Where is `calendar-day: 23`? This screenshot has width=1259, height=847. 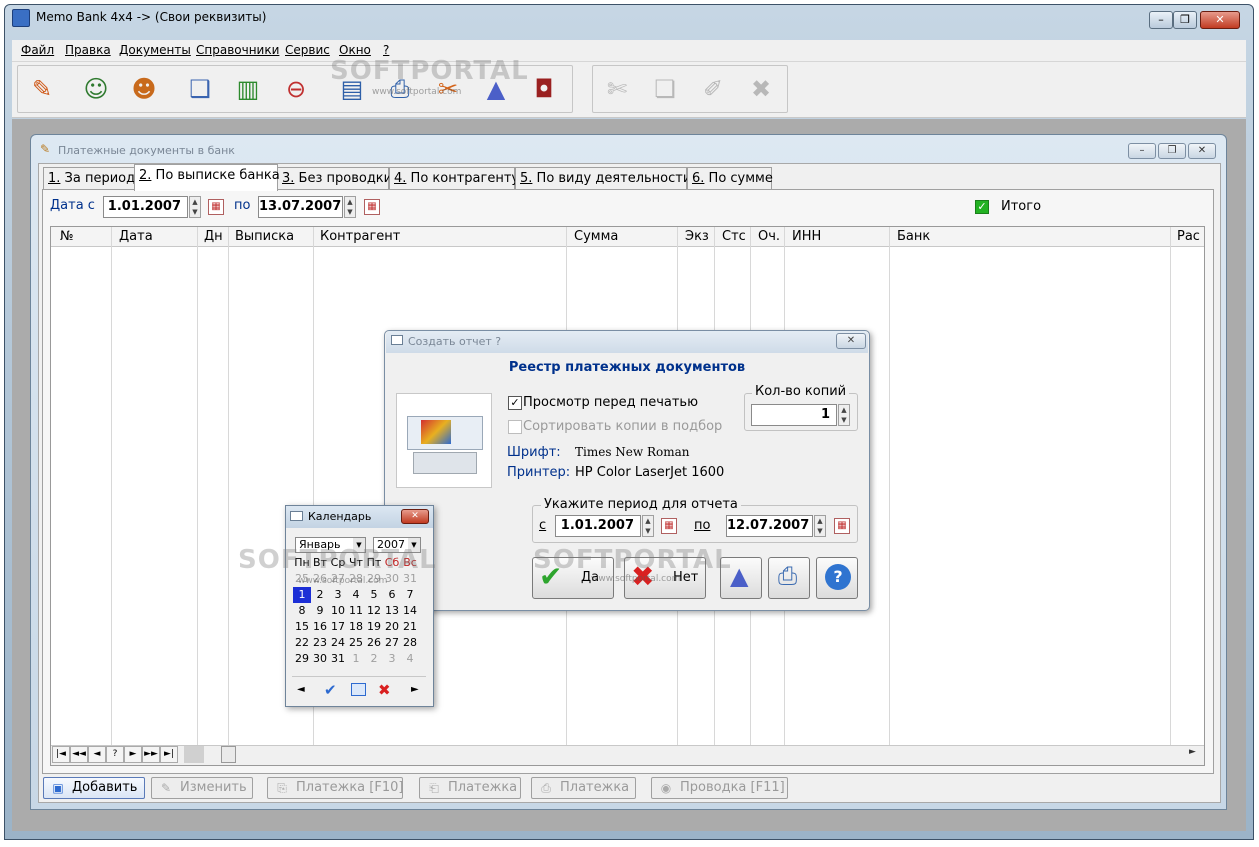 calendar-day: 23 is located at coordinates (320, 643).